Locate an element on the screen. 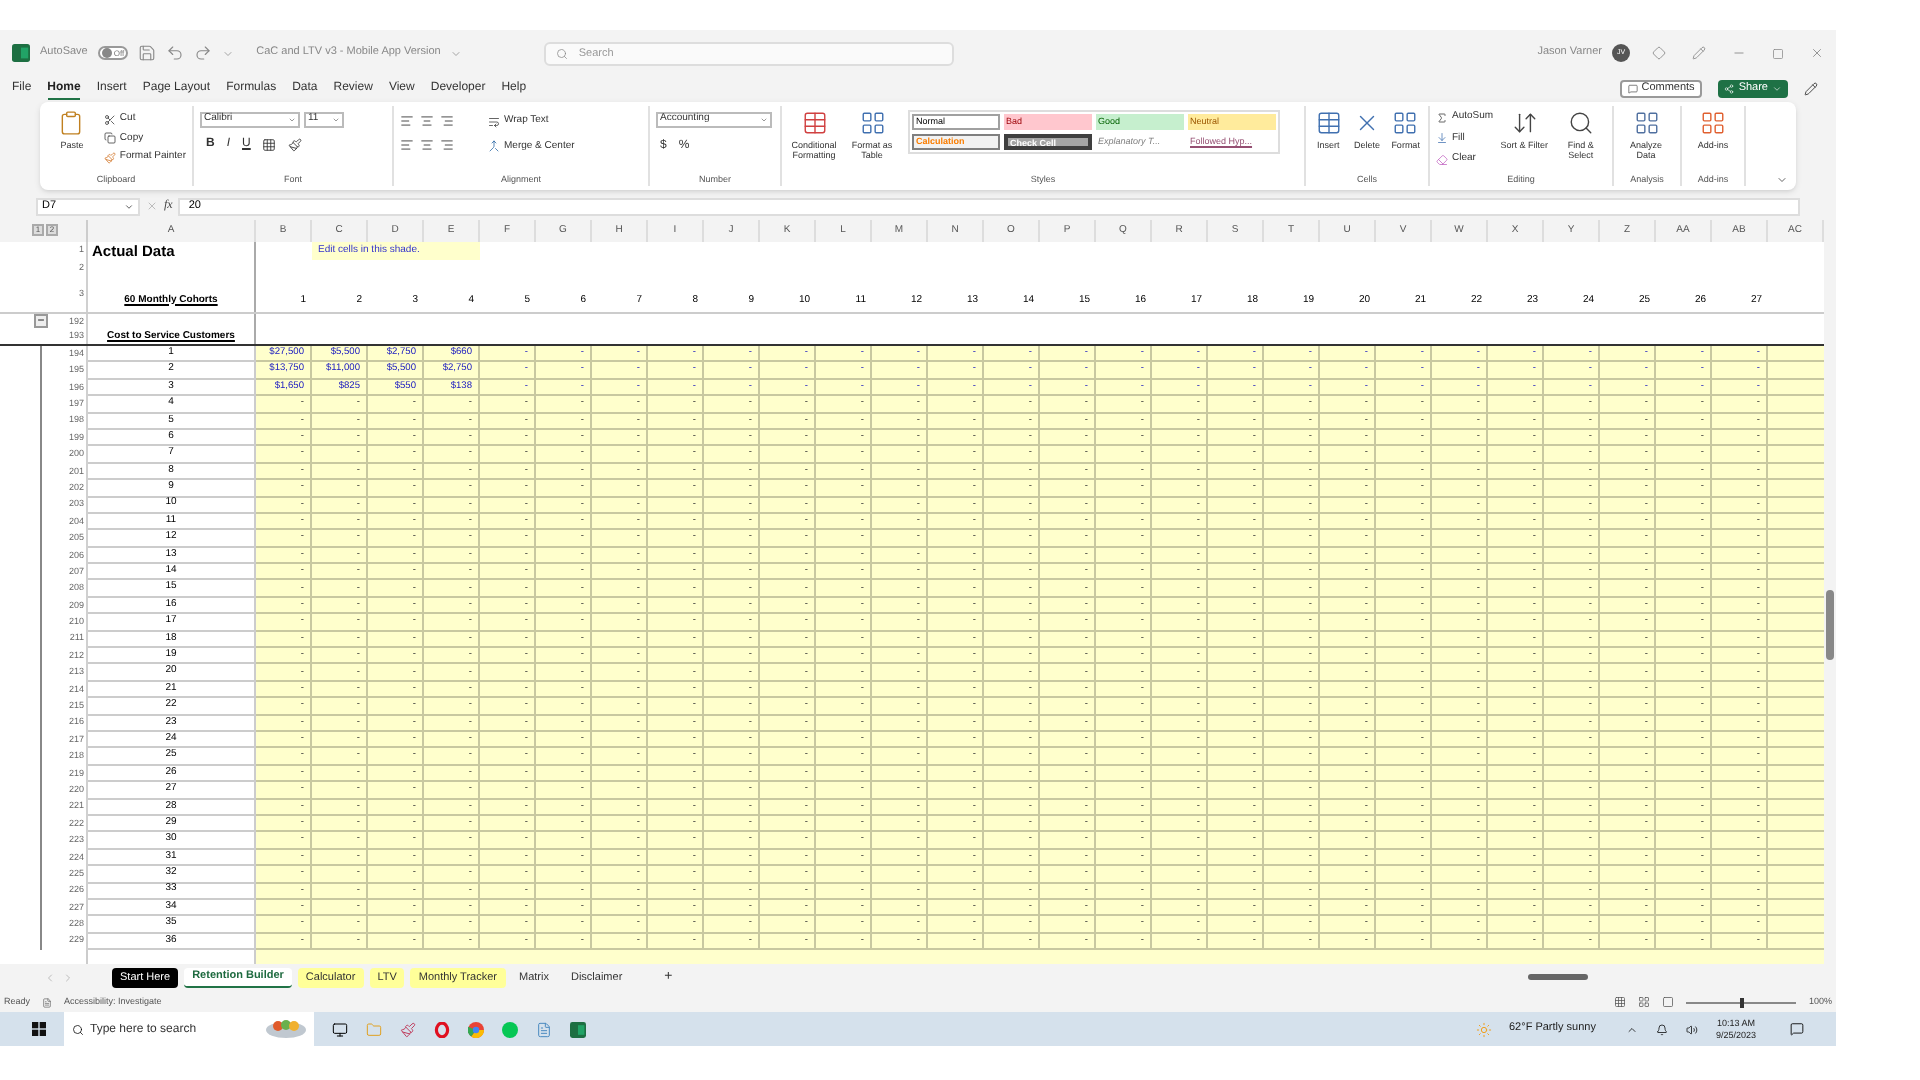 The height and width of the screenshot is (1080, 1920). paint-icon is located at coordinates (408, 1029).